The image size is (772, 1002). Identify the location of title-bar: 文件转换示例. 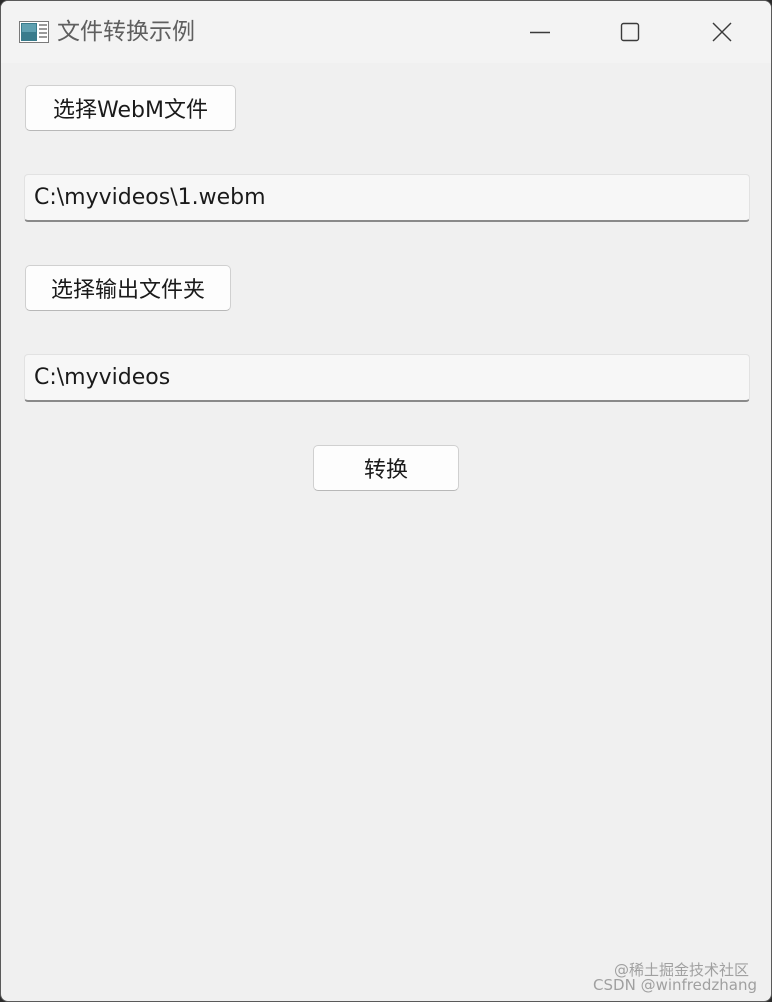
(386, 32).